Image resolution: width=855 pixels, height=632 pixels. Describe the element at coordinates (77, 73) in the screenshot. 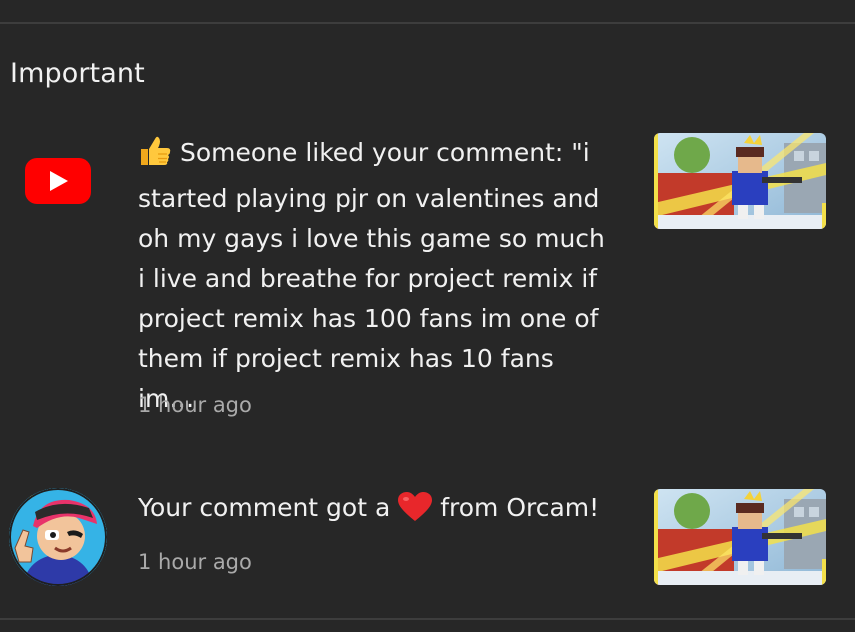

I see `section-title: Important` at that location.